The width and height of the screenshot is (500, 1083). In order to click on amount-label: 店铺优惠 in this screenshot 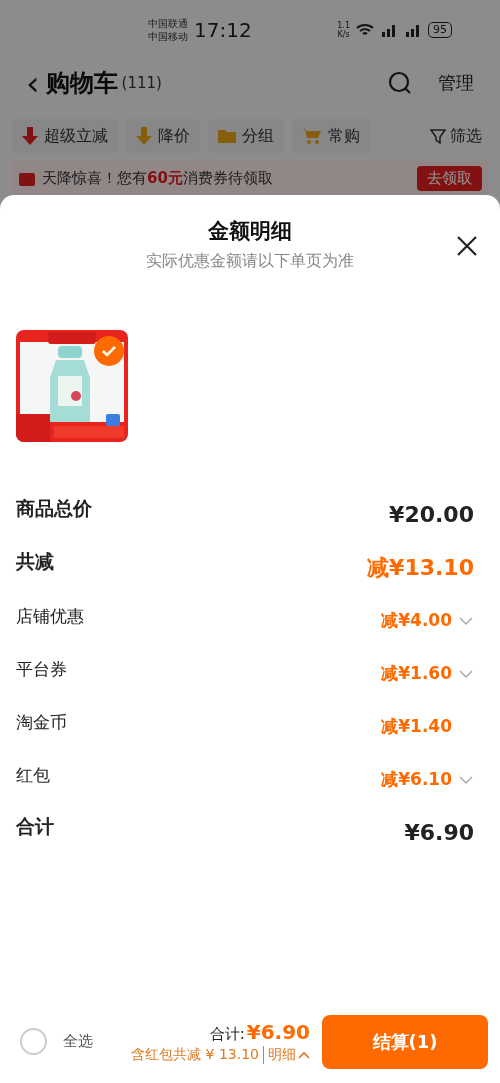, I will do `click(50, 616)`.